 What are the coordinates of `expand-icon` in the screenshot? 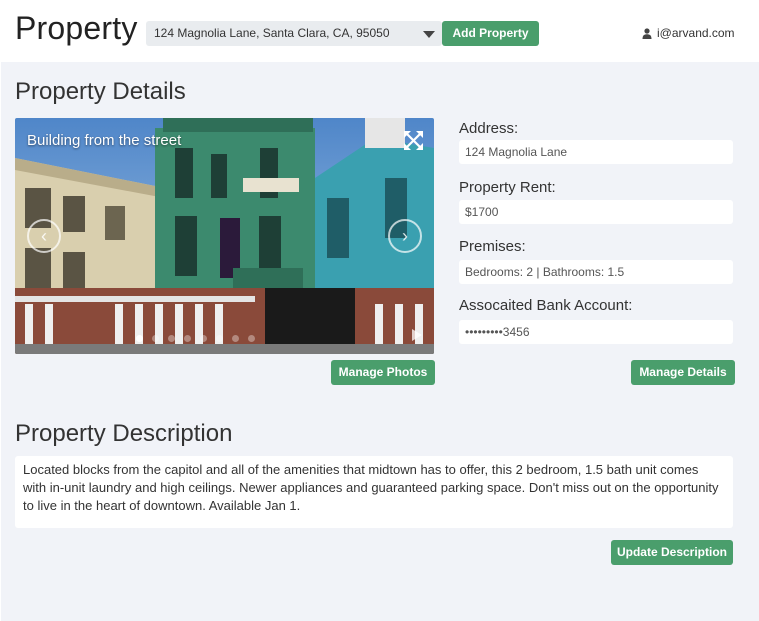 It's located at (413, 140).